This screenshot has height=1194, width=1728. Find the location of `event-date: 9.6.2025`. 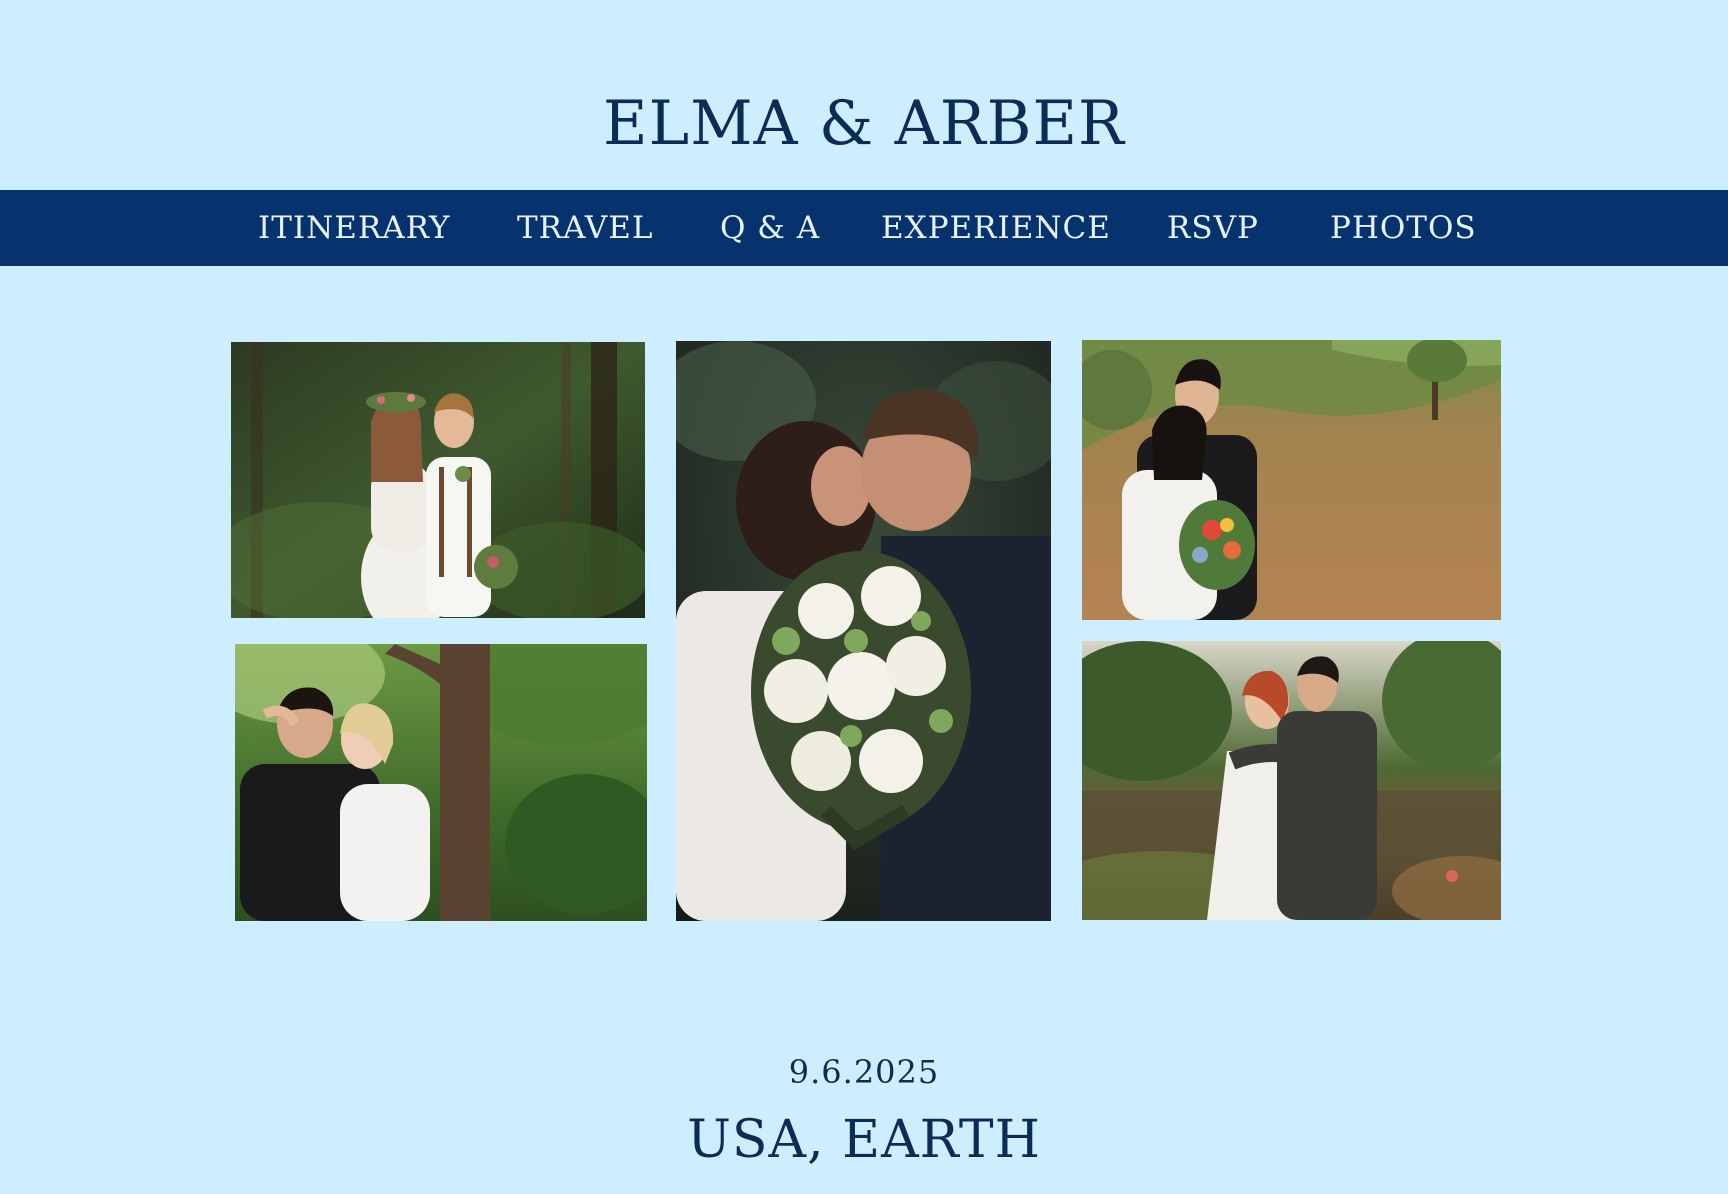

event-date: 9.6.2025 is located at coordinates (864, 1072).